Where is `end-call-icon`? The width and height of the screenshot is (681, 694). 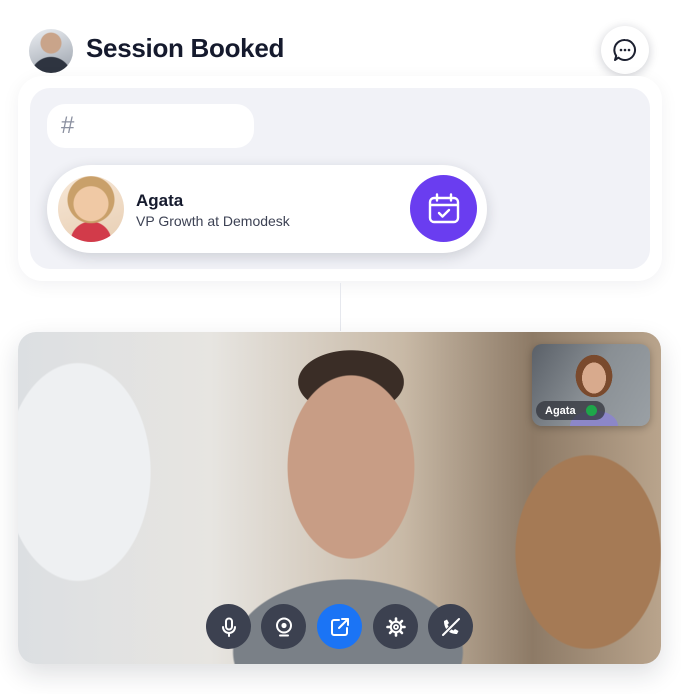 end-call-icon is located at coordinates (450, 626).